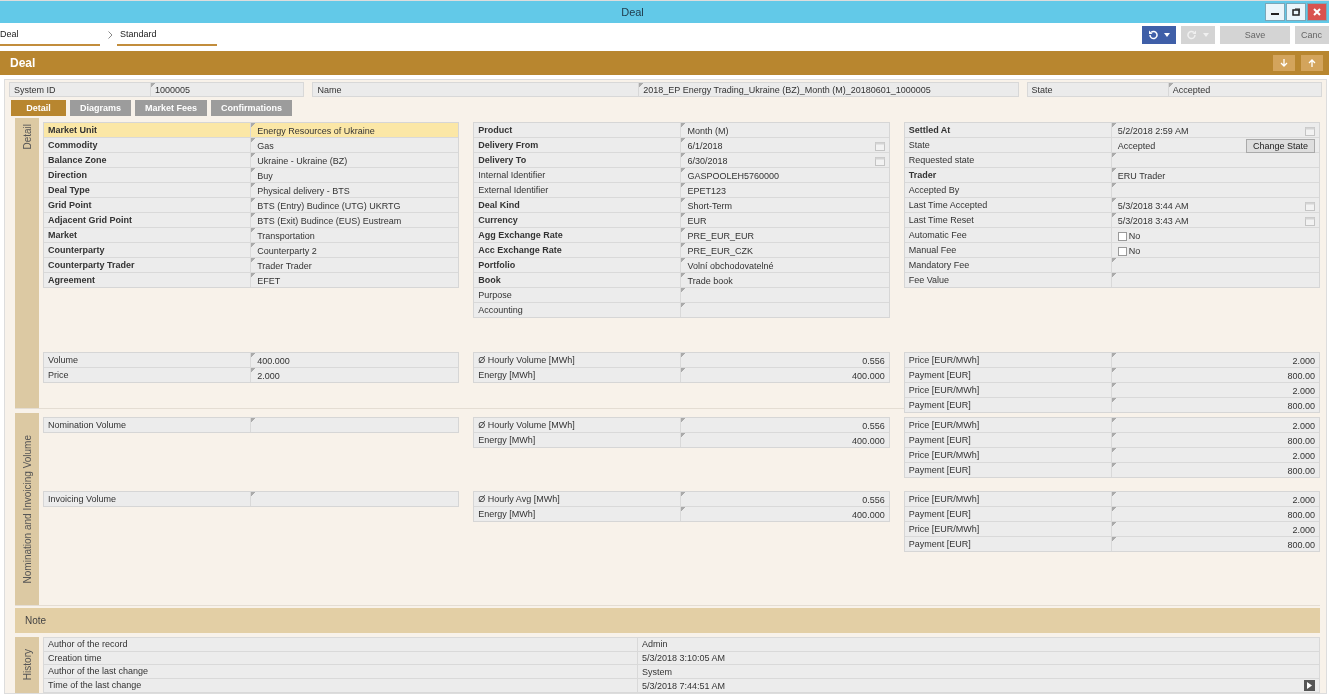 This screenshot has width=1329, height=695. I want to click on undo-button, so click(1159, 35).